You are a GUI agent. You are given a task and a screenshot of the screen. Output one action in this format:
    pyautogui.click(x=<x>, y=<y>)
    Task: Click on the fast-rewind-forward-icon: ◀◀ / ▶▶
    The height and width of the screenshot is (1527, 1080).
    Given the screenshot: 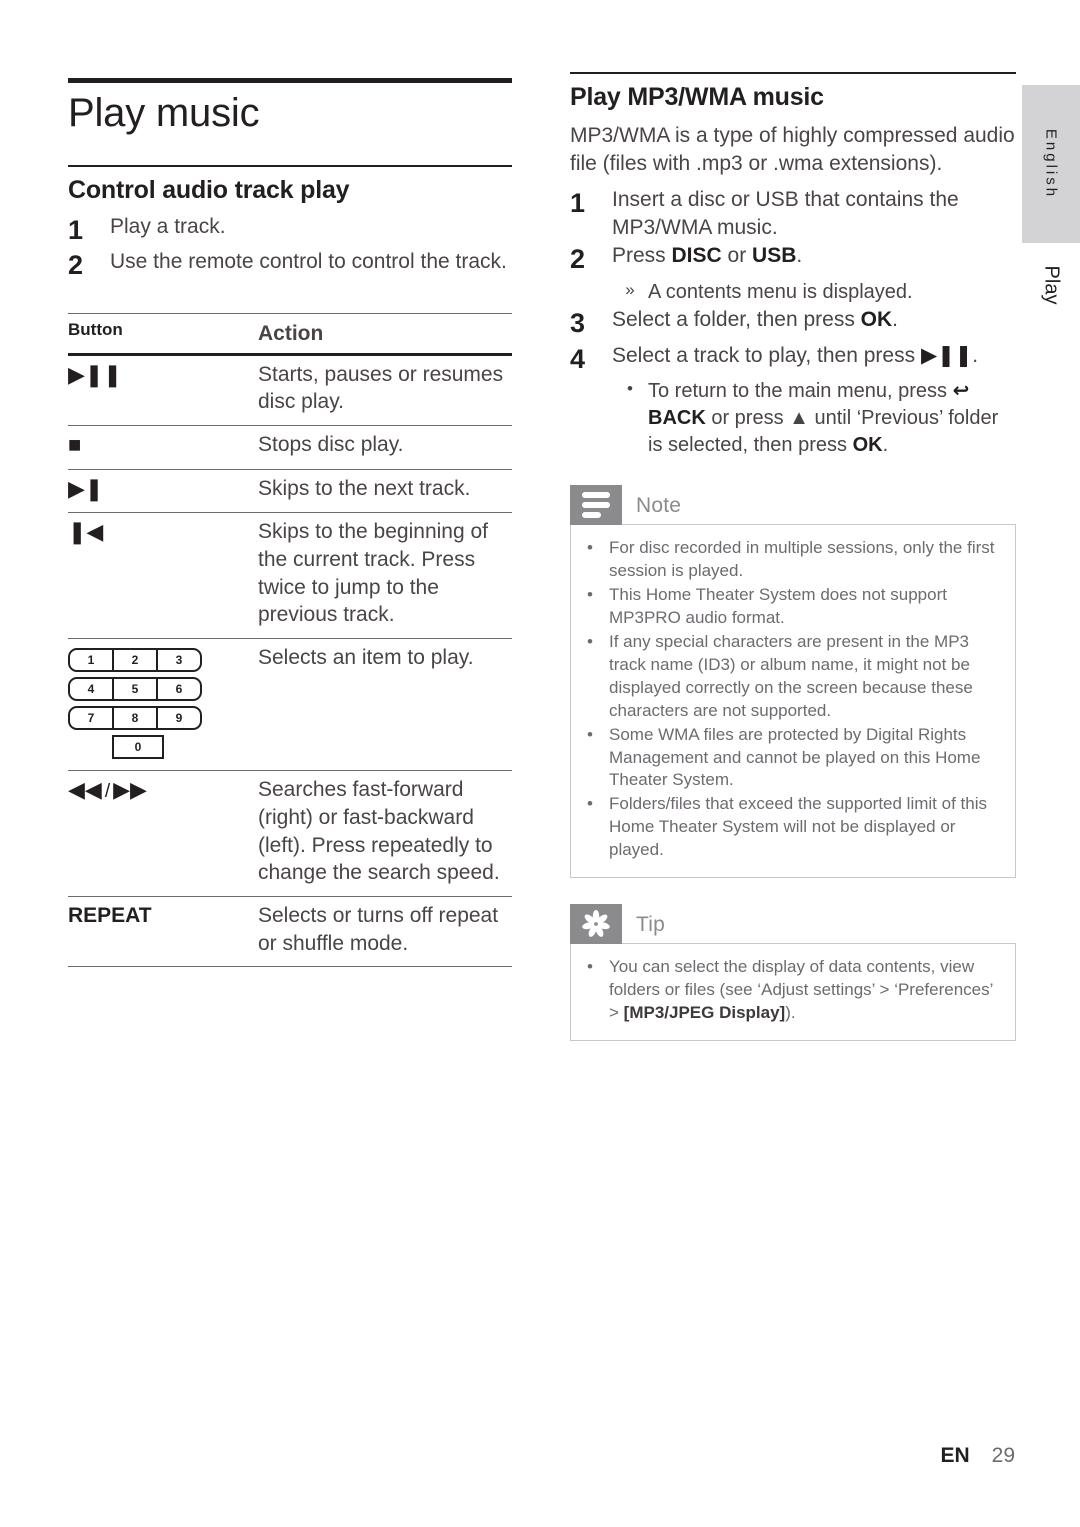 What is the action you would take?
    pyautogui.click(x=107, y=789)
    